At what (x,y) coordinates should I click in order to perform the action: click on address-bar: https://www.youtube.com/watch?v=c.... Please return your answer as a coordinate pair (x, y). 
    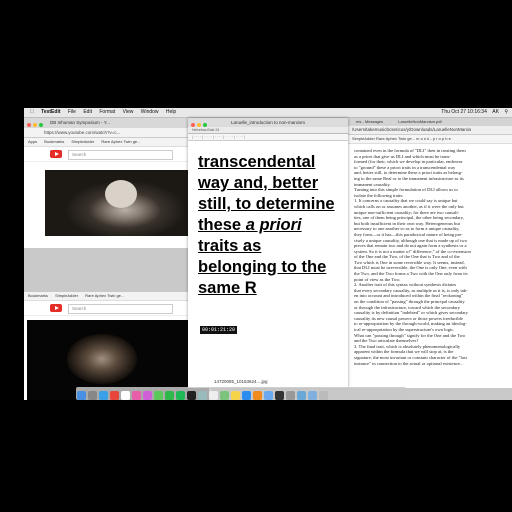
    Looking at the image, I should click on (106, 133).